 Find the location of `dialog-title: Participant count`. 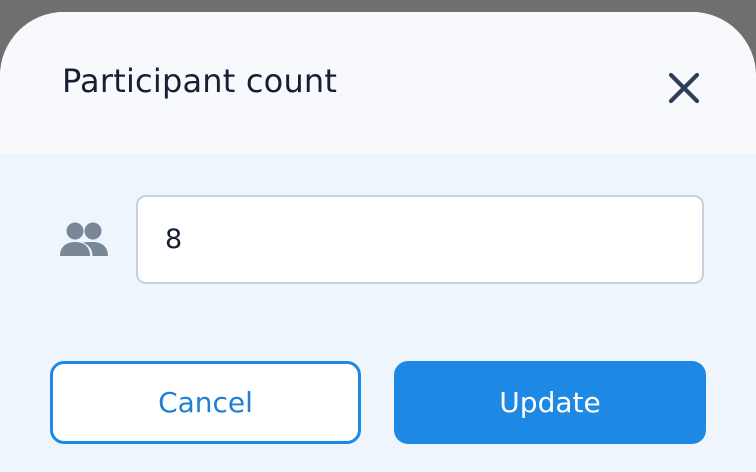

dialog-title: Participant count is located at coordinates (200, 81).